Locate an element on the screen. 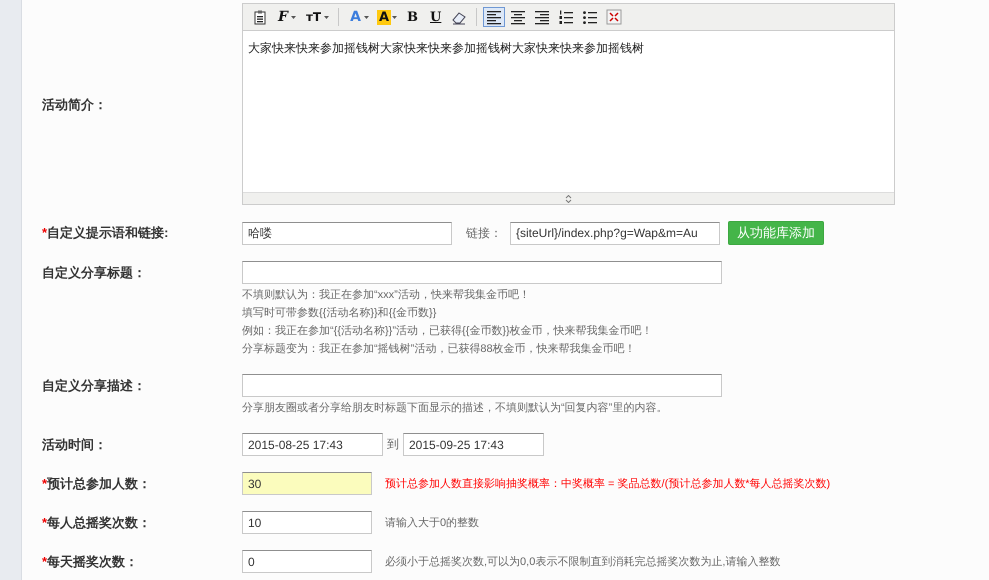 This screenshot has width=989, height=580. bold-button: B is located at coordinates (412, 17).